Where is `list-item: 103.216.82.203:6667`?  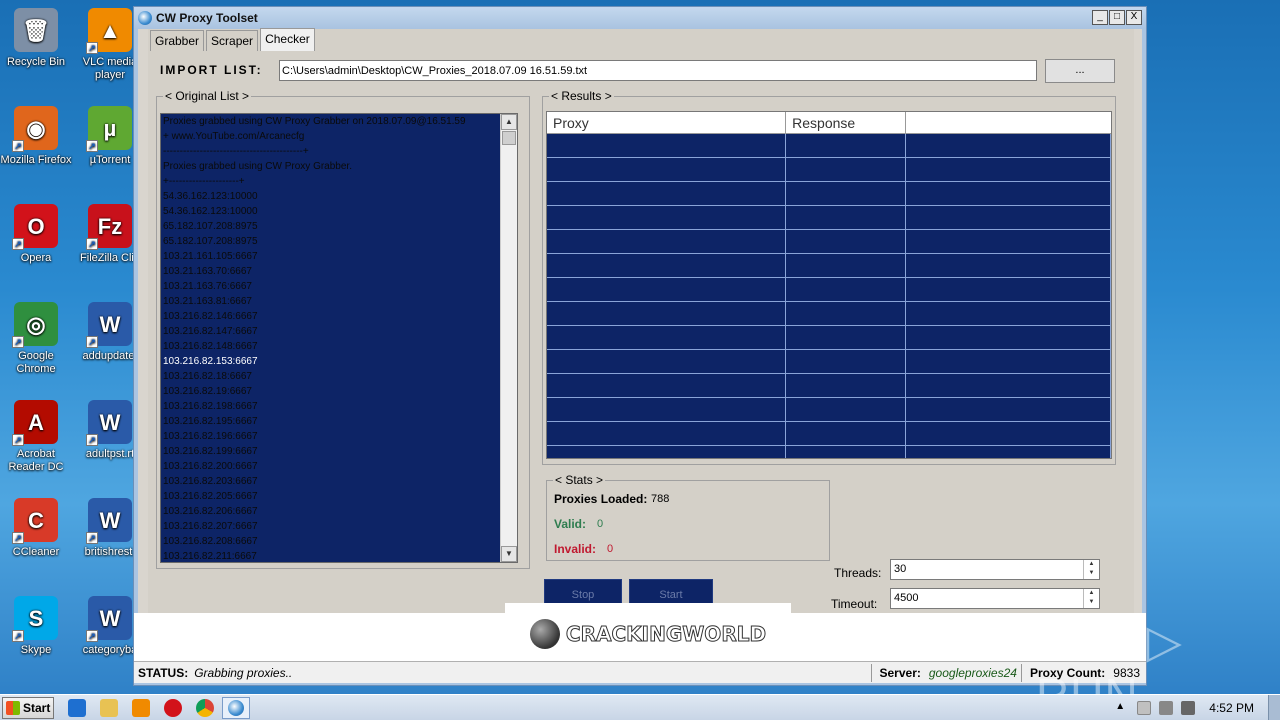 list-item: 103.216.82.203:6667 is located at coordinates (339, 481).